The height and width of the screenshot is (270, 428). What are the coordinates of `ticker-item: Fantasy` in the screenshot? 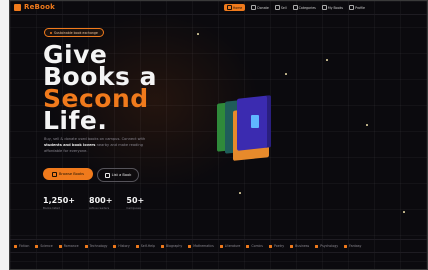 It's located at (352, 246).